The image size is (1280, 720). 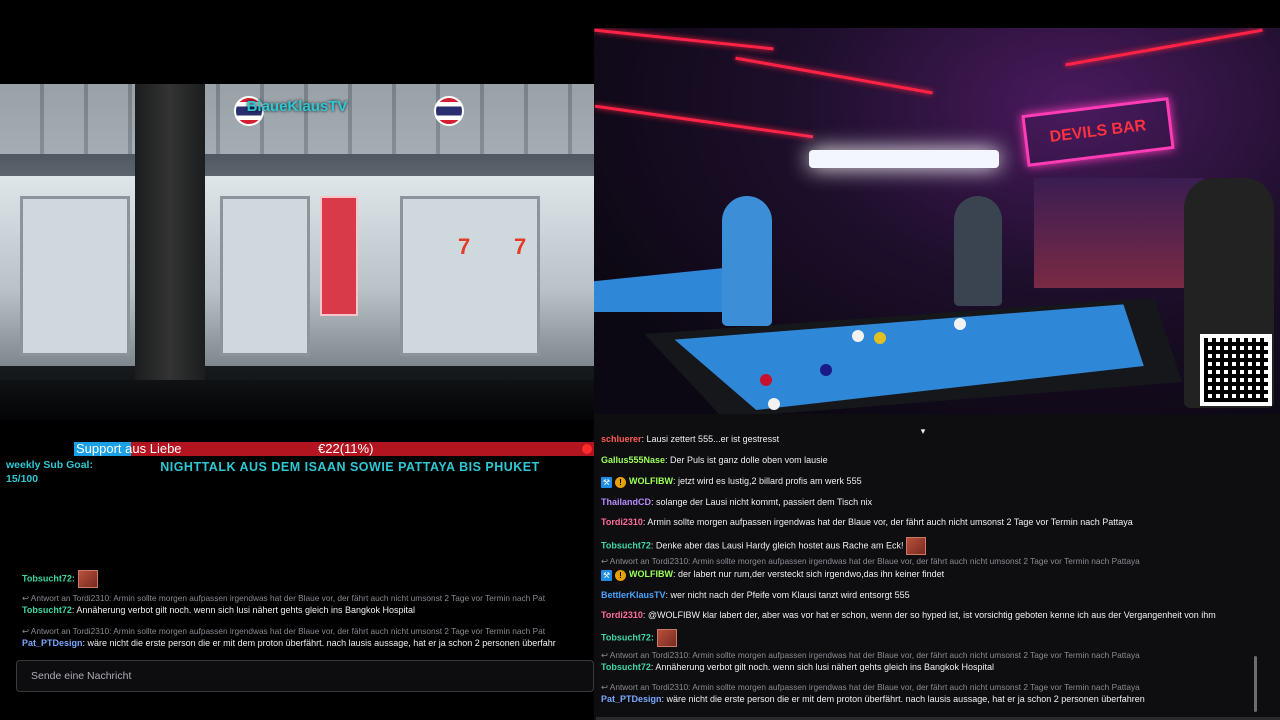 What do you see at coordinates (297, 119) in the screenshot?
I see `shop-roof` at bounding box center [297, 119].